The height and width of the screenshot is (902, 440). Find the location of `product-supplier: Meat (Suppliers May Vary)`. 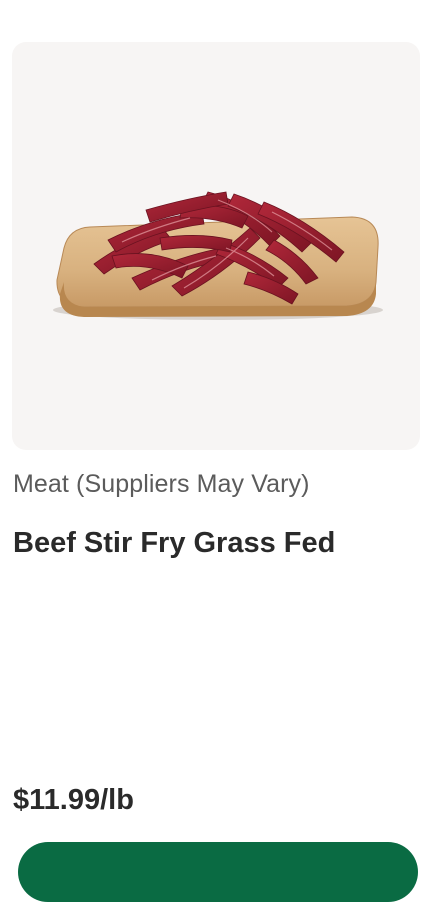

product-supplier: Meat (Suppliers May Vary) is located at coordinates (161, 484).